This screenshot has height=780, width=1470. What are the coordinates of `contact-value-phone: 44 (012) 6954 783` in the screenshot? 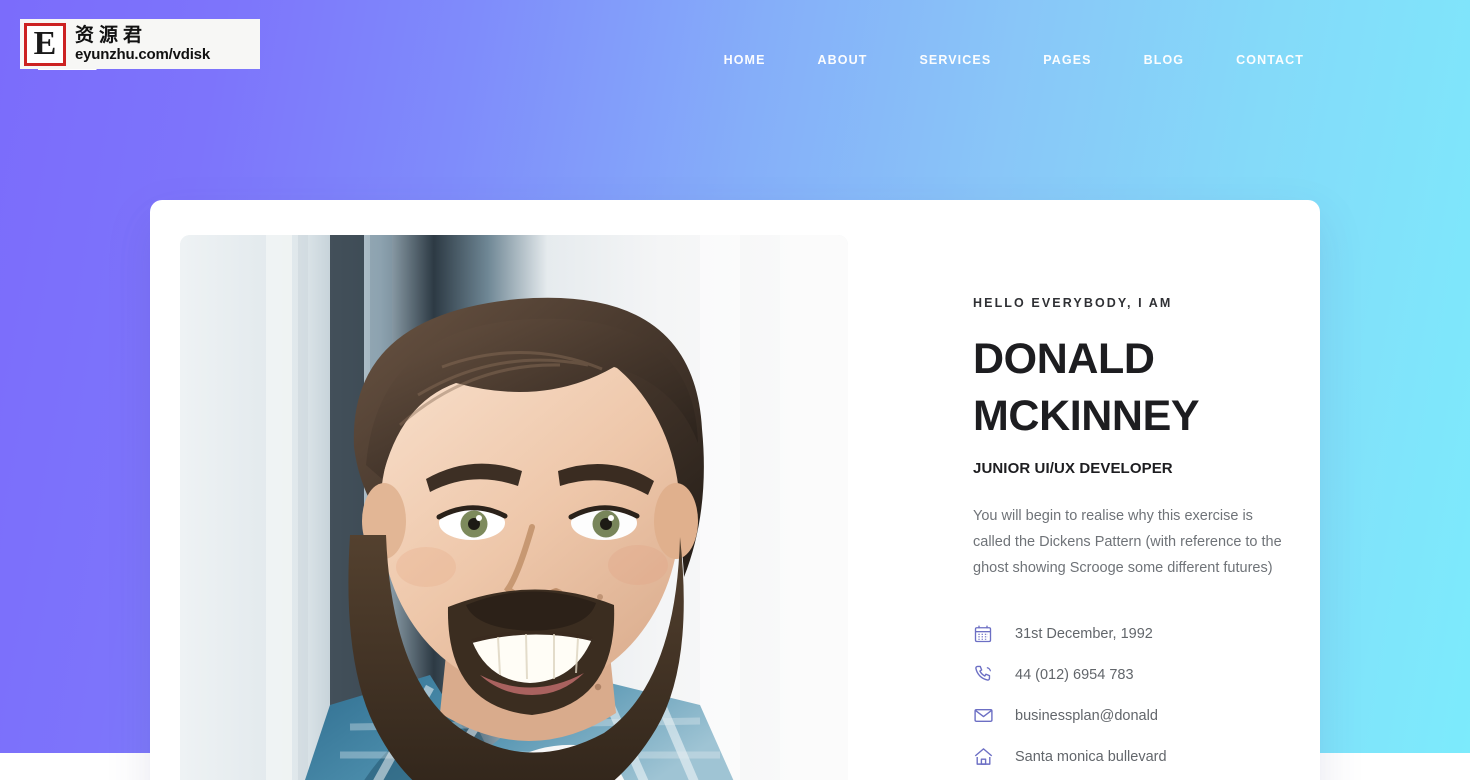 It's located at (1074, 674).